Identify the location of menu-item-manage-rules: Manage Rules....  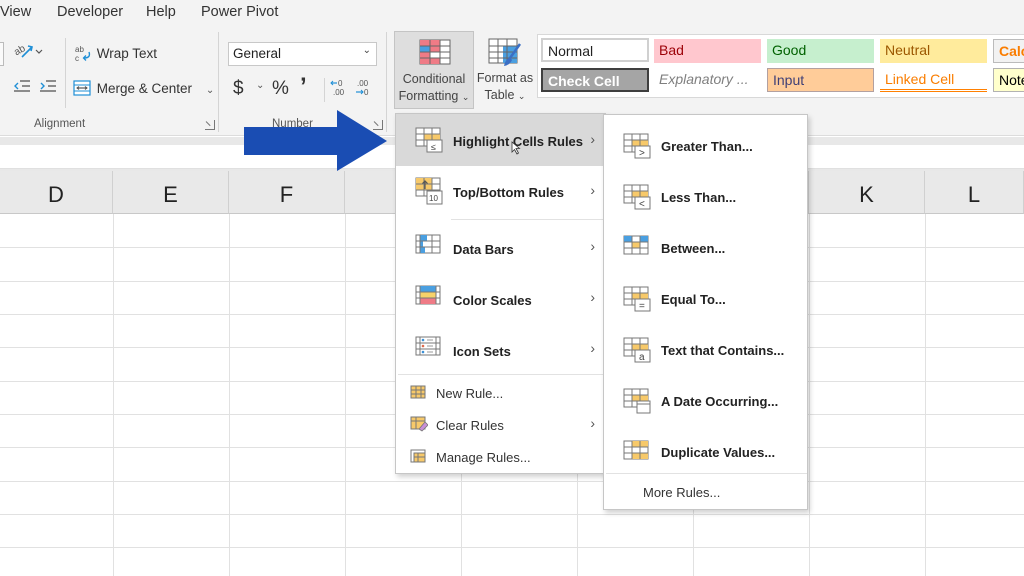
(500, 457).